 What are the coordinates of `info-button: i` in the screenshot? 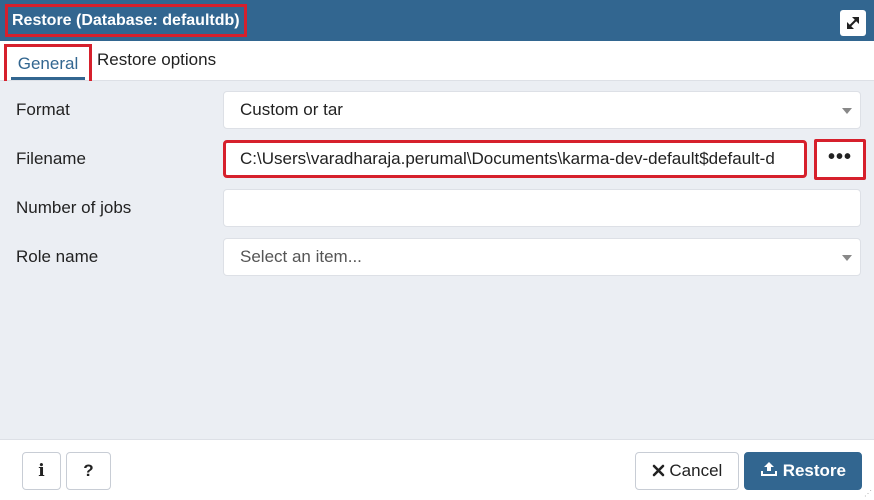 It's located at (41, 471).